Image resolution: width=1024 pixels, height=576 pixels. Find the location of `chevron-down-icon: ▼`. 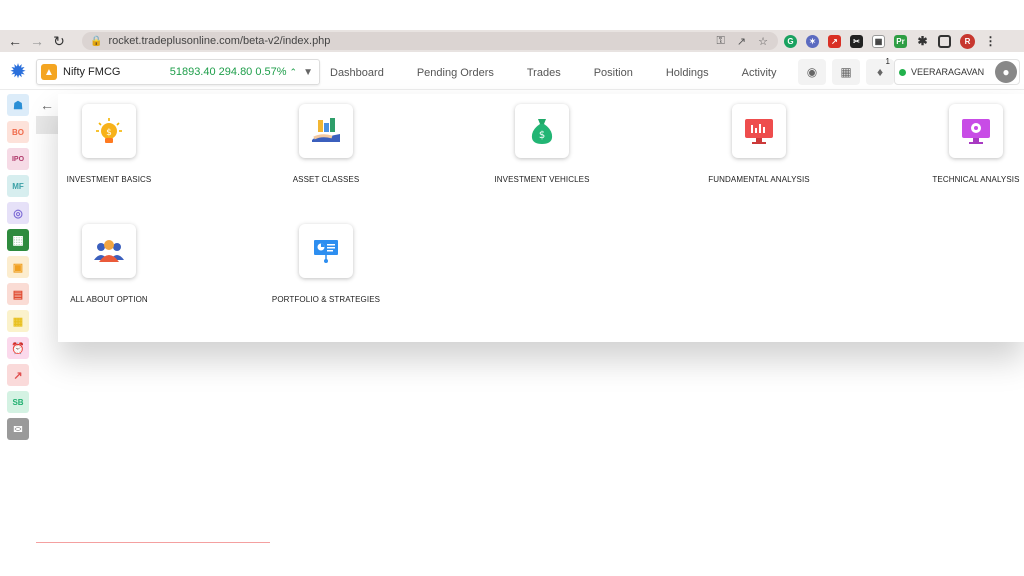

chevron-down-icon: ▼ is located at coordinates (308, 72).